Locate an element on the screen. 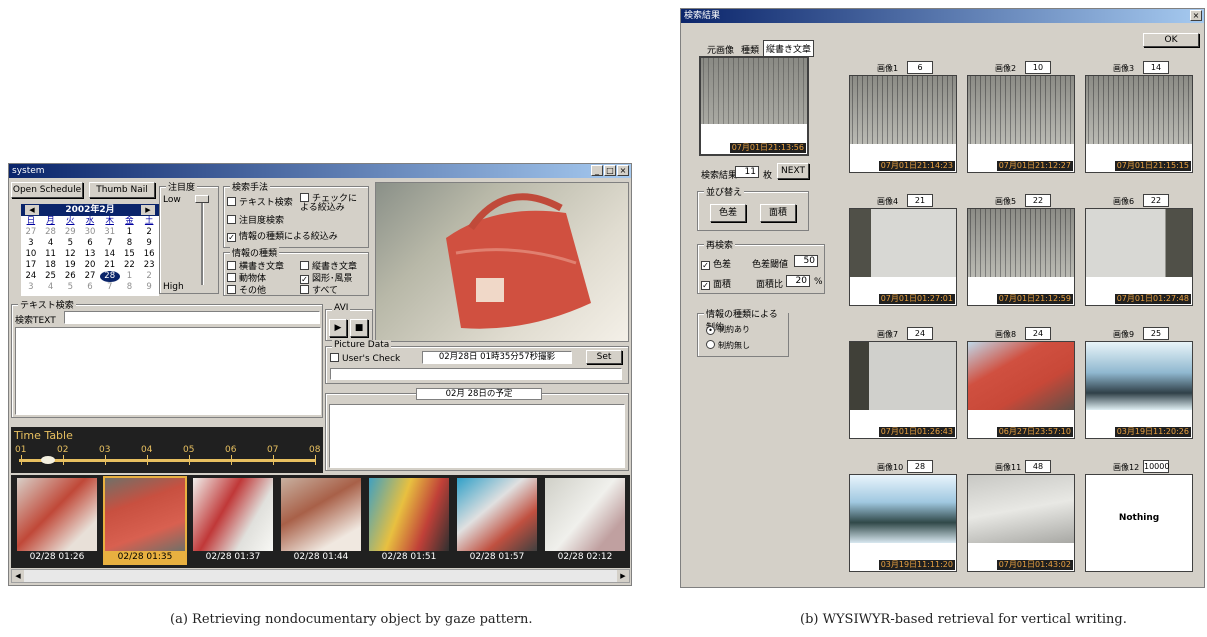 This screenshot has width=1207, height=637. result-item: 画像10 28 03月19日11:11:20 is located at coordinates (903, 516).